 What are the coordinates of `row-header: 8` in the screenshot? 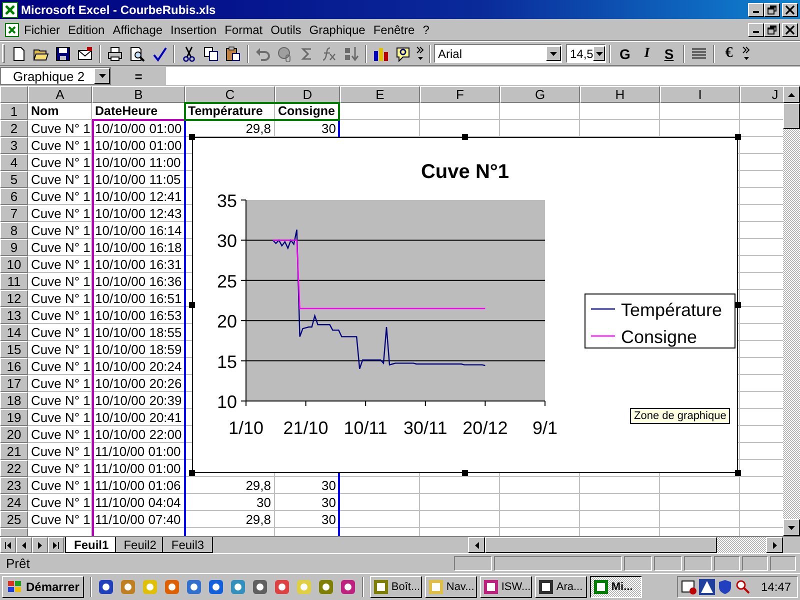 It's located at (14, 230).